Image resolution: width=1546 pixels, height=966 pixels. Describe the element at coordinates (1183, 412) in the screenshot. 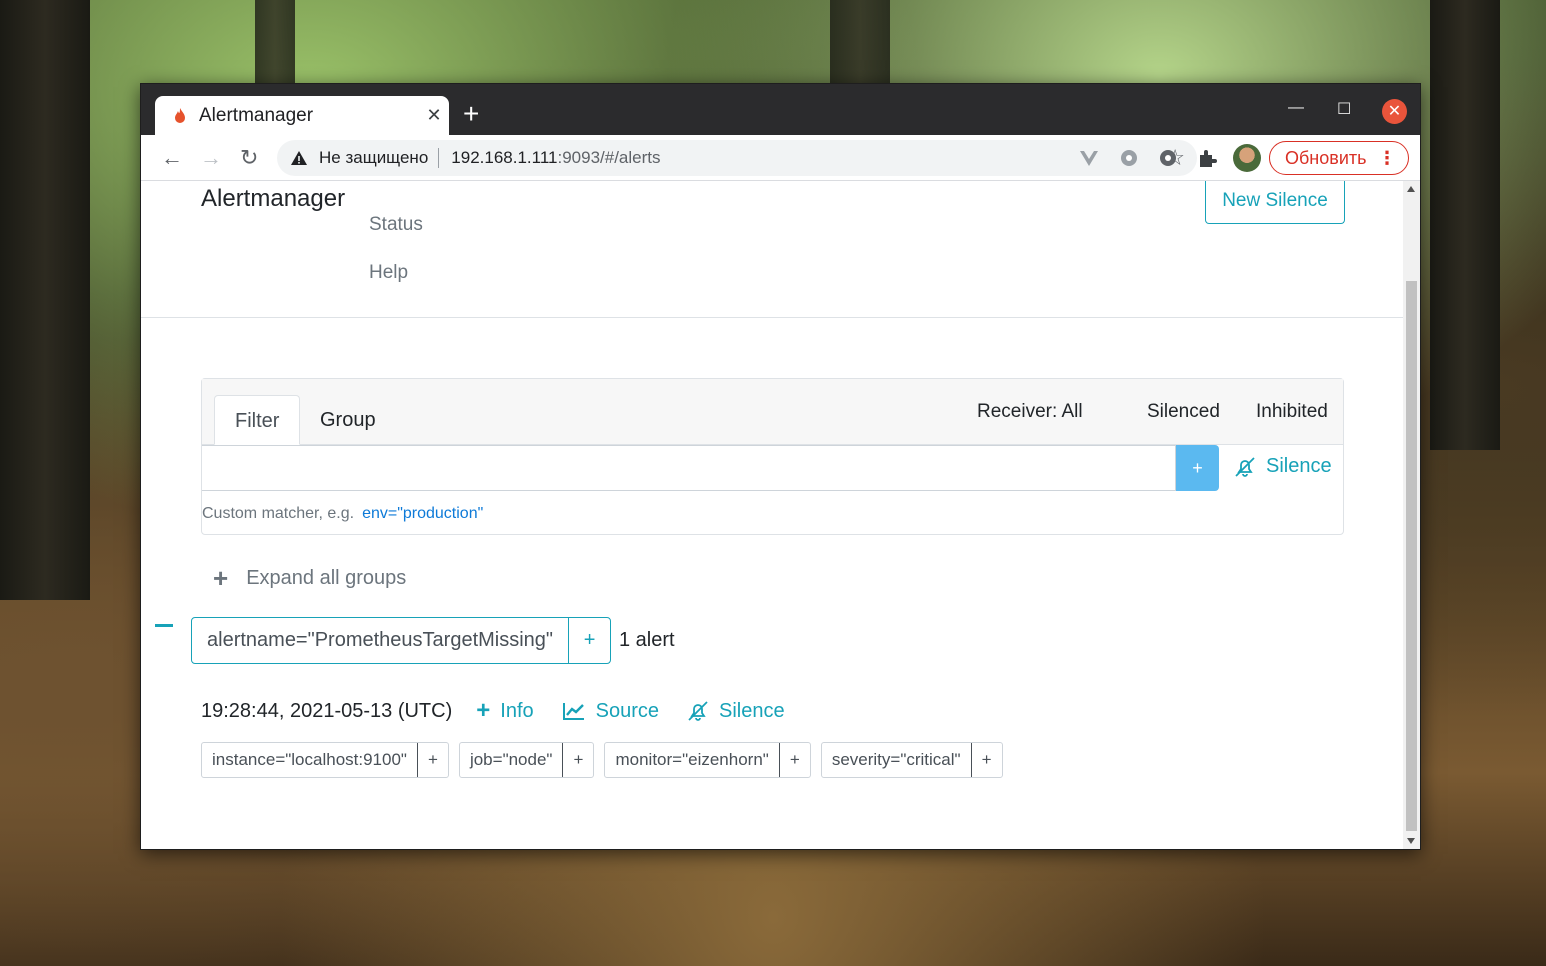

I see `silenced-toggle: Silenced` at that location.